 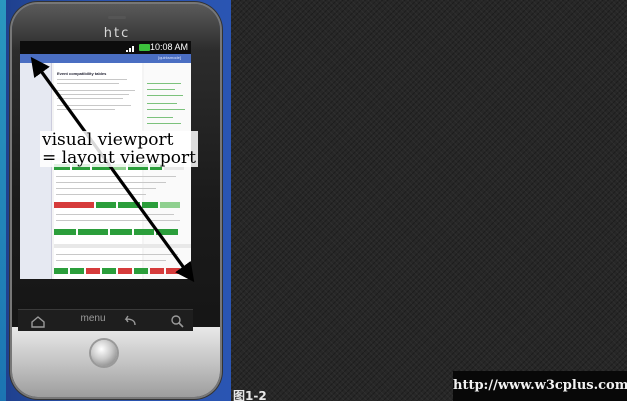 What do you see at coordinates (540, 386) in the screenshot?
I see `site-watermark: http://www.w3cplus.com` at bounding box center [540, 386].